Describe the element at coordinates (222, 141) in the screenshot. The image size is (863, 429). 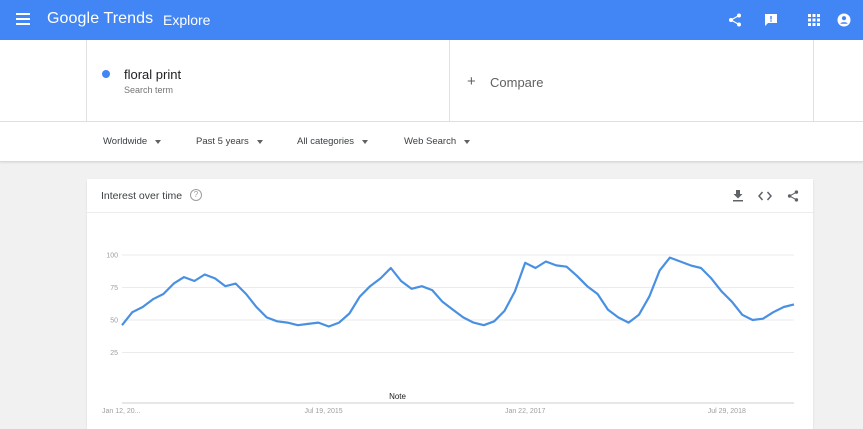
I see `time-filter-label: Past 5 years` at that location.